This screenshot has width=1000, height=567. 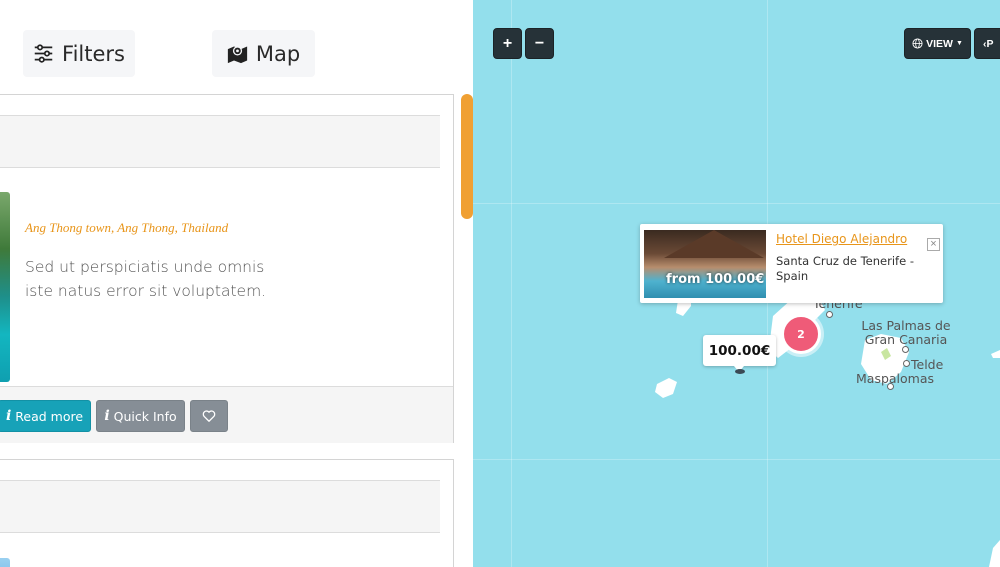 I want to click on map-marked-icon, so click(x=237, y=55).